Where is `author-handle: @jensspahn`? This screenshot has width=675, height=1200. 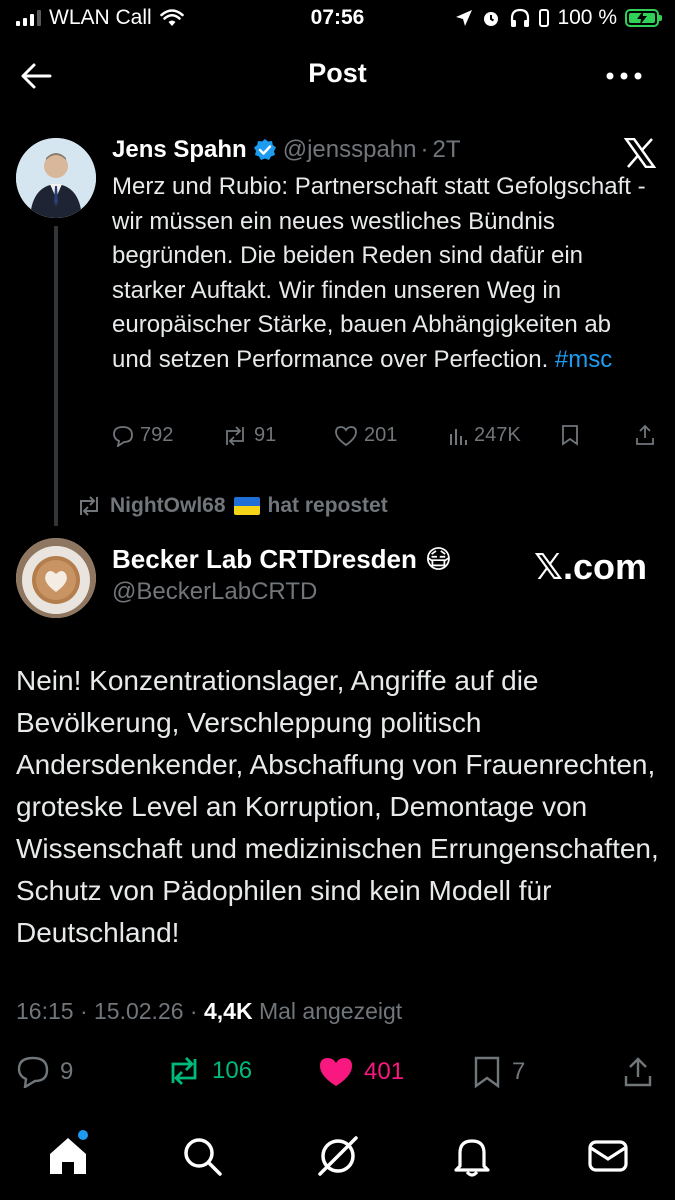
author-handle: @jensspahn is located at coordinates (350, 150).